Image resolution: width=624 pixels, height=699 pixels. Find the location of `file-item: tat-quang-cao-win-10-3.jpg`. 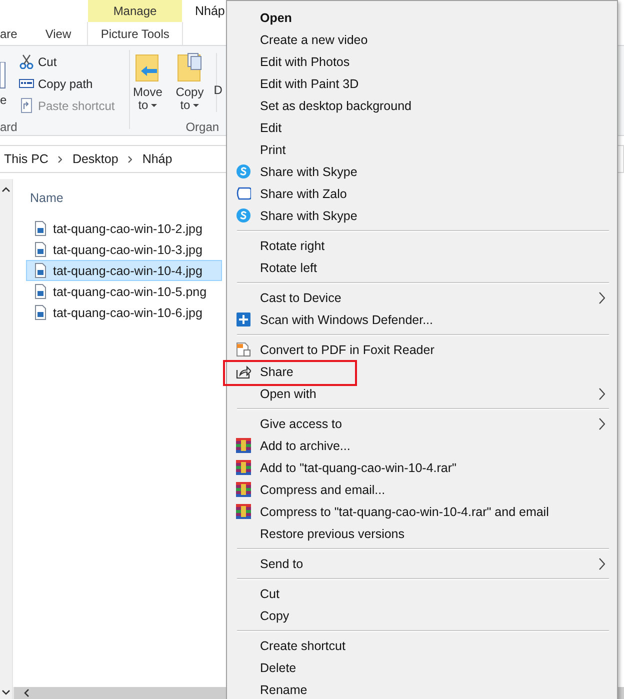

file-item: tat-quang-cao-win-10-3.jpg is located at coordinates (124, 249).